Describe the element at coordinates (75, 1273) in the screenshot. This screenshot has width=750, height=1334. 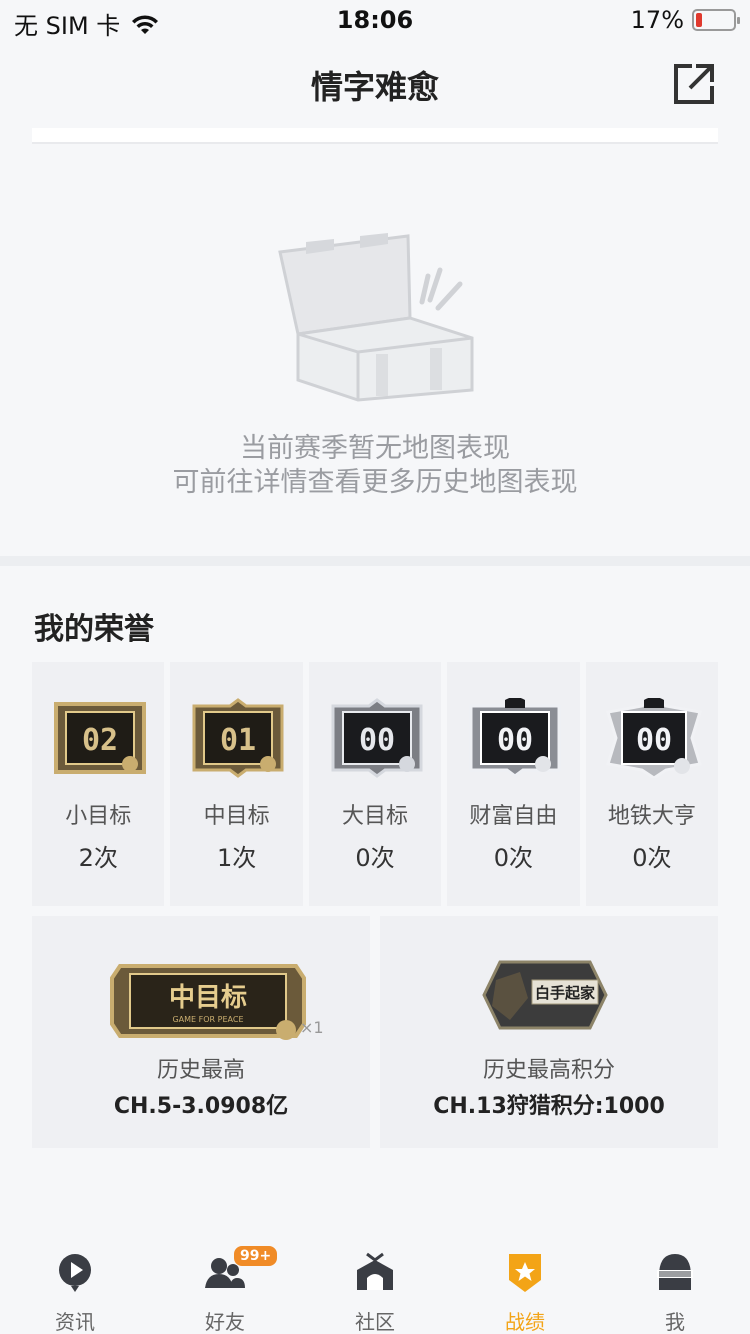
I see `news-icon` at that location.